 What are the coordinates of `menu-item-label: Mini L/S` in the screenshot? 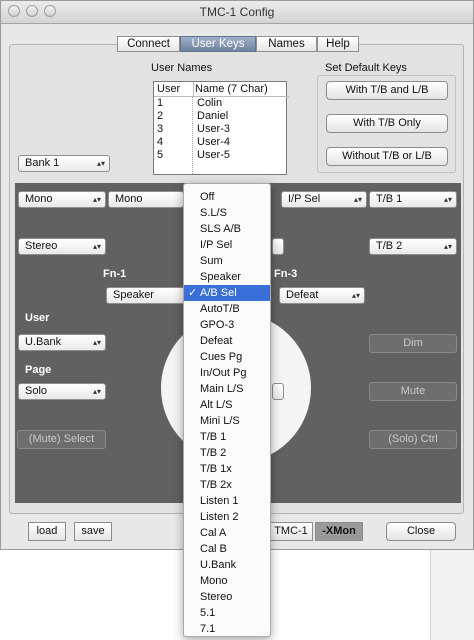 It's located at (220, 421).